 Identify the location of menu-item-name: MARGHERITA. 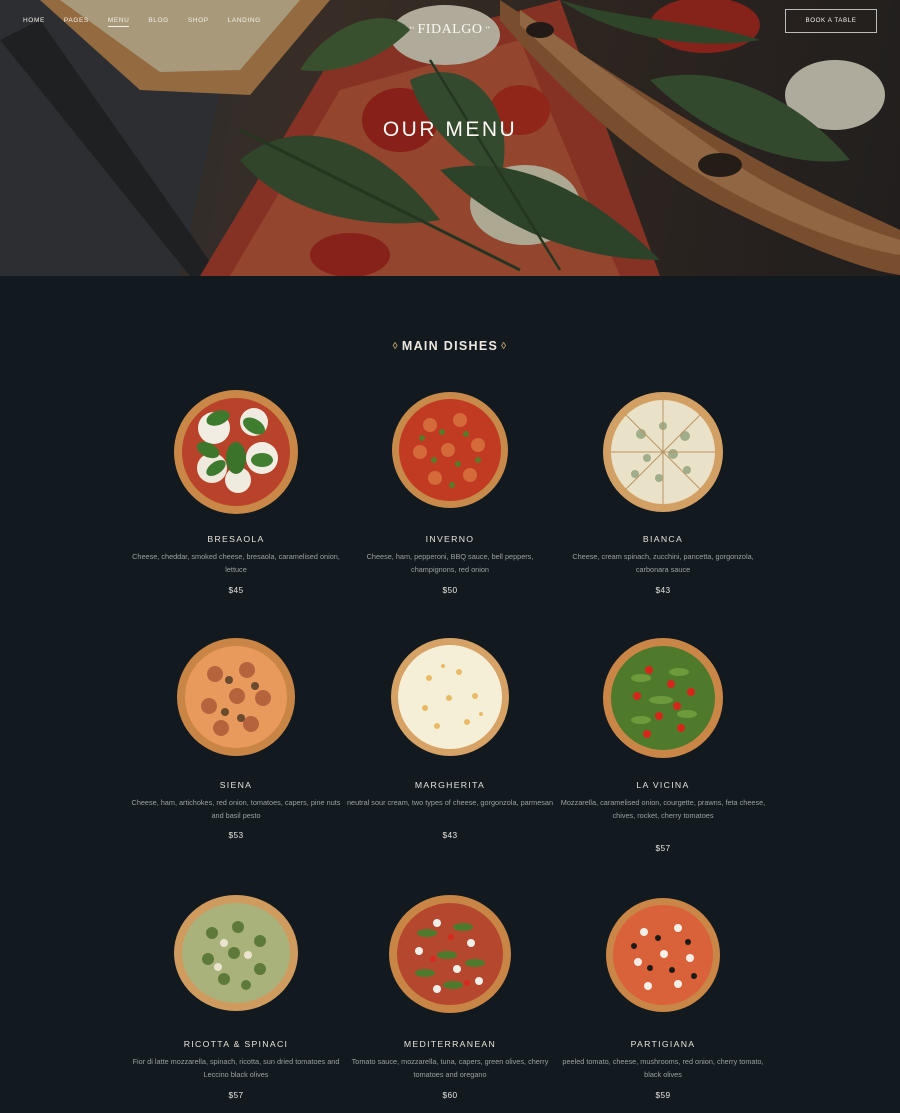
(450, 785).